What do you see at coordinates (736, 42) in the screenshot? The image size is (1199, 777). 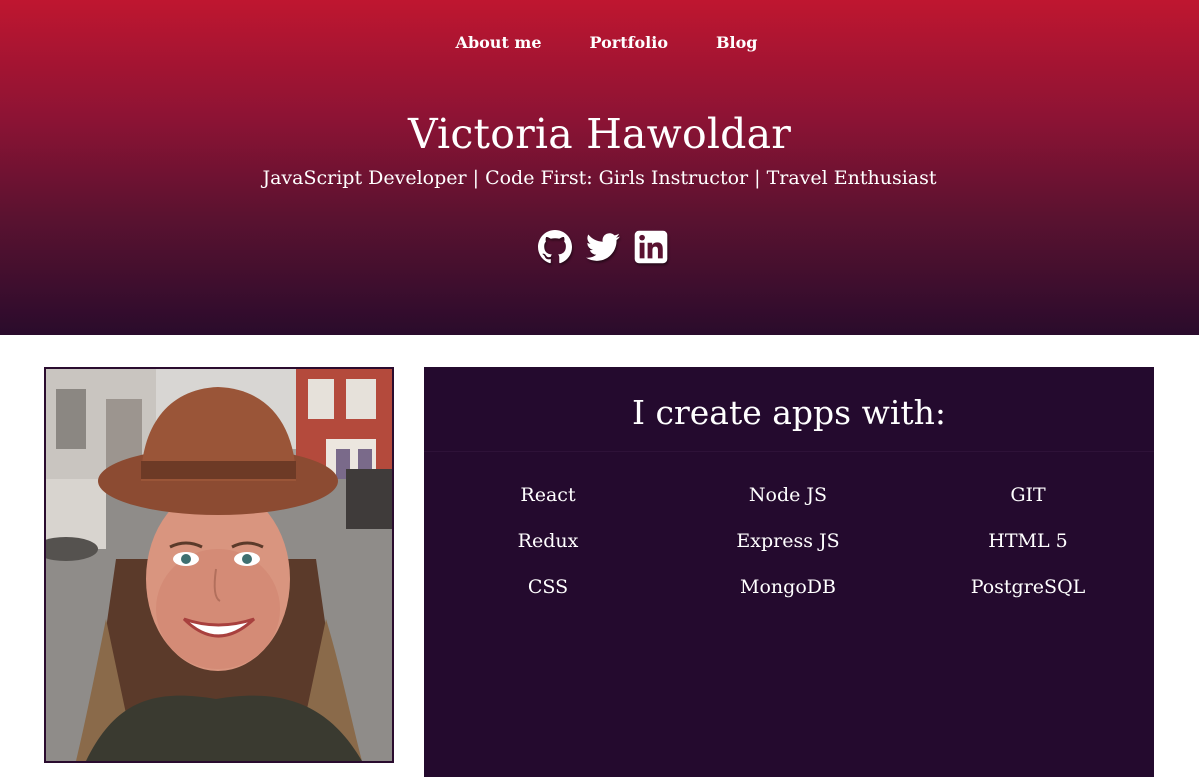 I see `nav-blog: Blog` at bounding box center [736, 42].